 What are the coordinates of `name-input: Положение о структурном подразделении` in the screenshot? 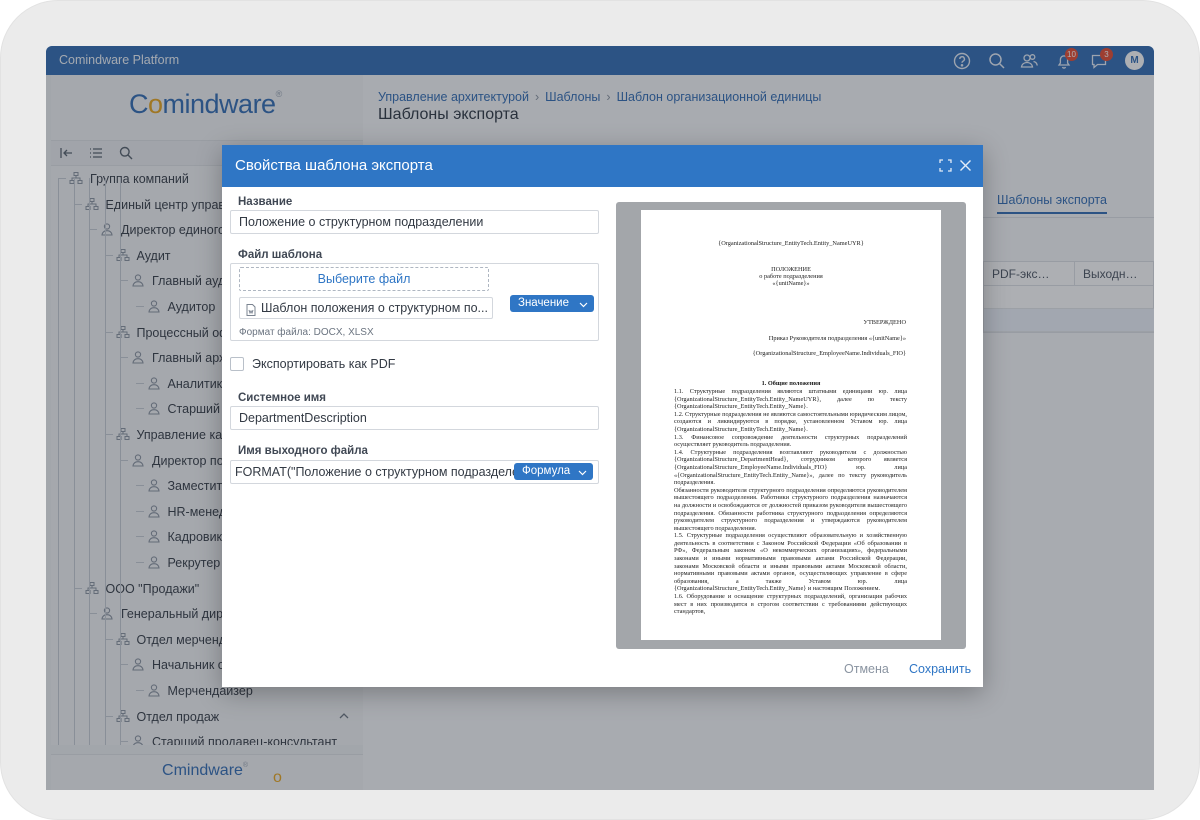 It's located at (414, 222).